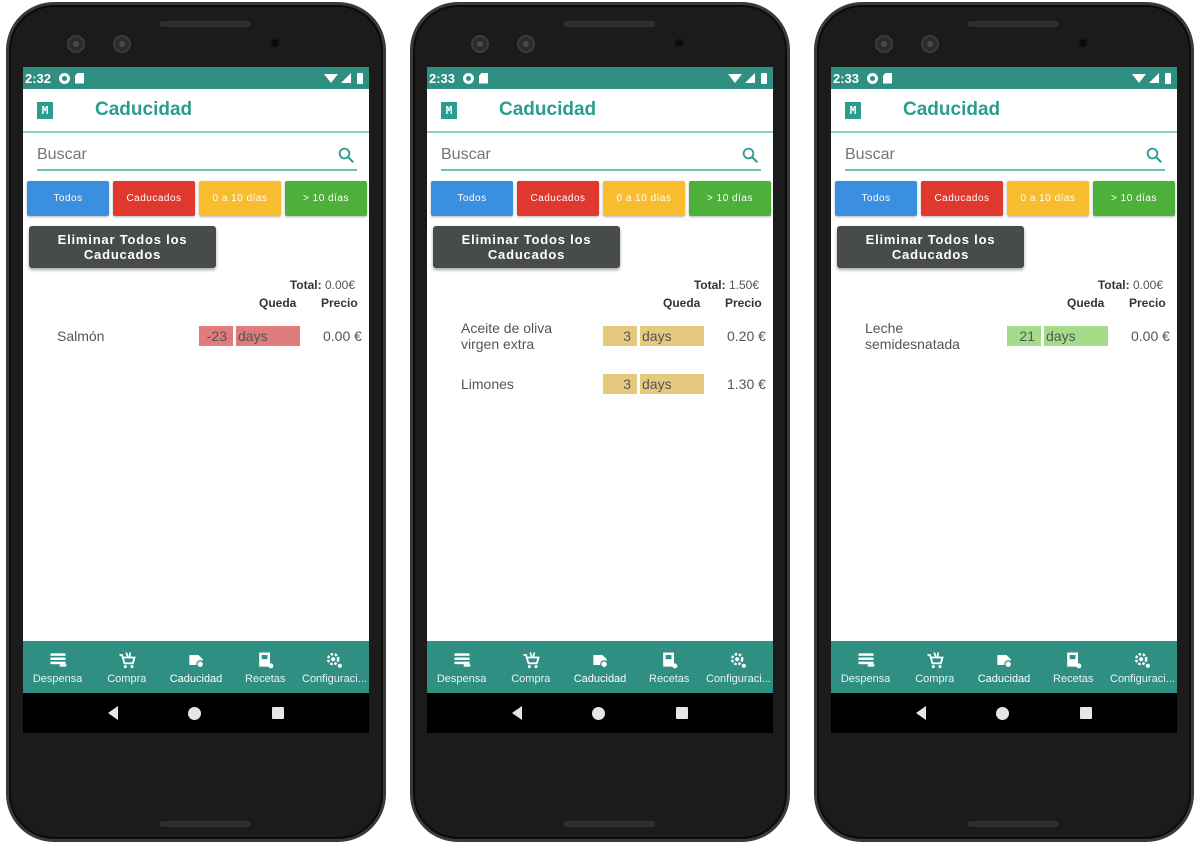 This screenshot has width=1194, height=844. I want to click on days-remaining-badge: 21 days, so click(1057, 336).